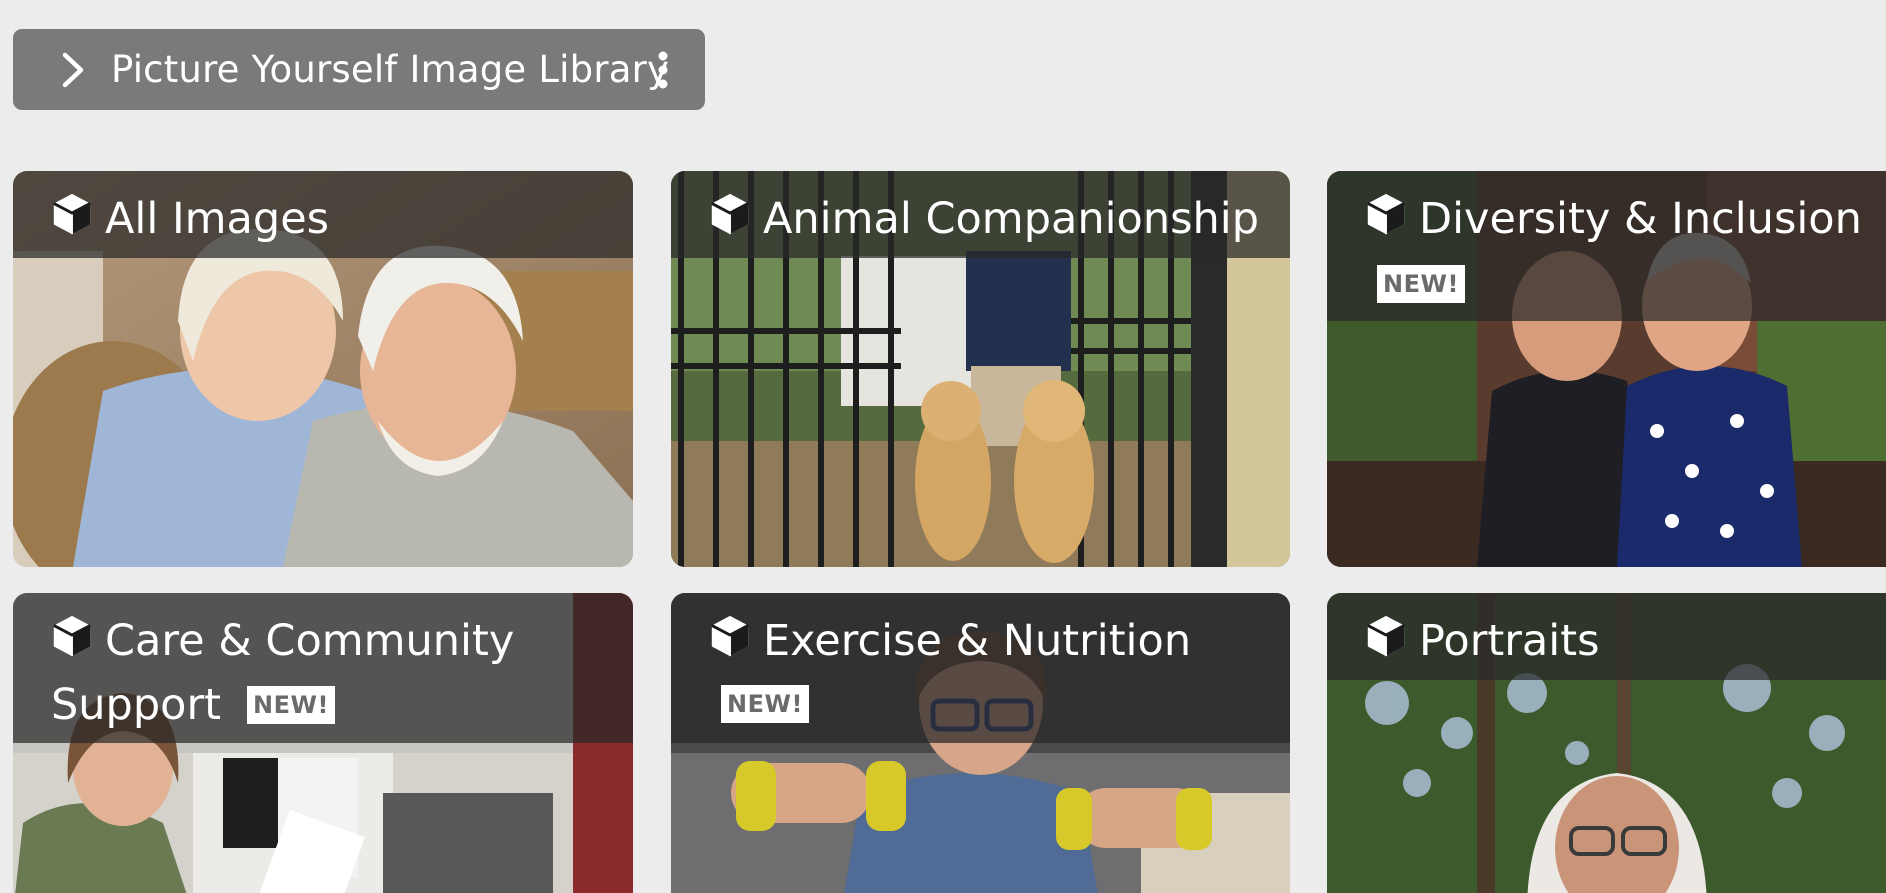  What do you see at coordinates (1606, 369) in the screenshot?
I see `tile-diversity-inclusion: Diversity & Inclusion NEW!` at bounding box center [1606, 369].